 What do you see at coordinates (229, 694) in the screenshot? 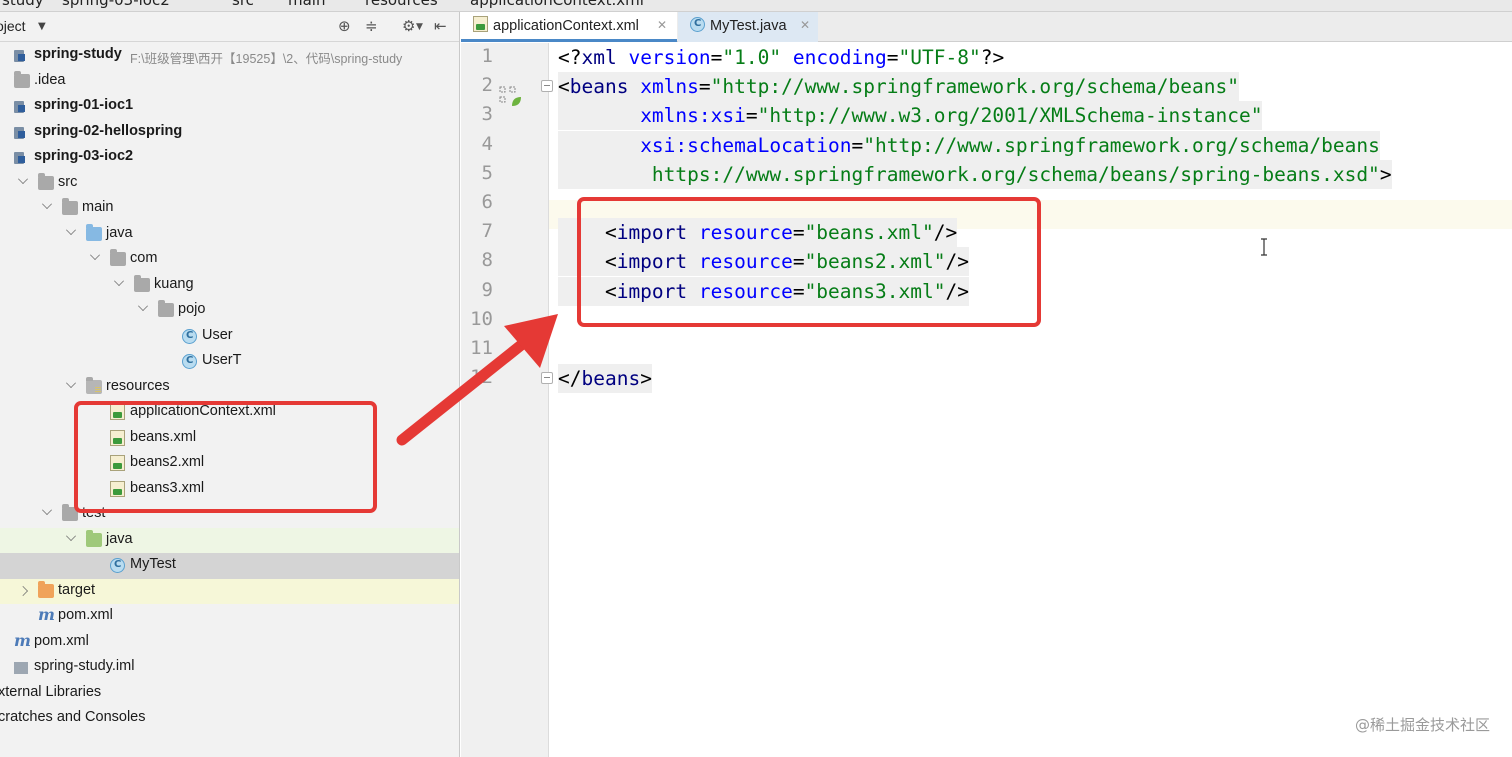
I see `tree-item: xternal Libraries` at bounding box center [229, 694].